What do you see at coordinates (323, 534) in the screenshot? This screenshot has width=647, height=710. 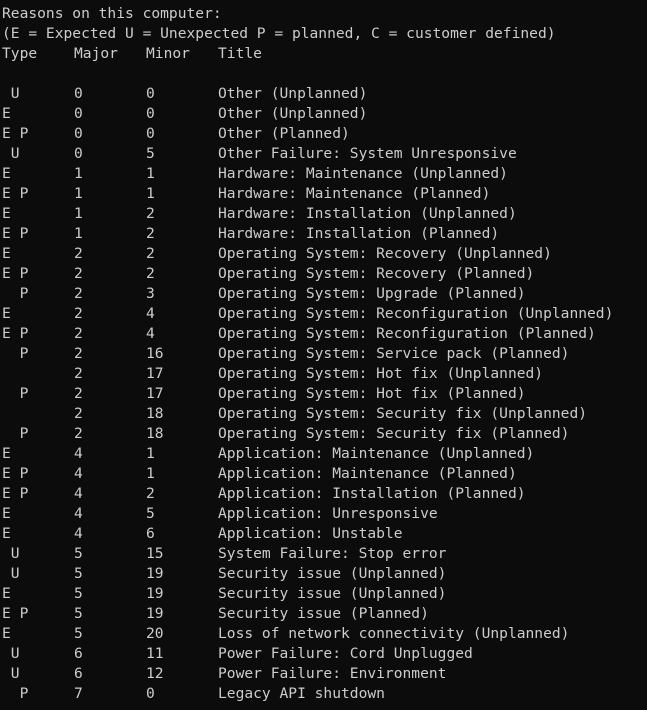 I see `reason-row: E 4 6 Application: Unstable` at bounding box center [323, 534].